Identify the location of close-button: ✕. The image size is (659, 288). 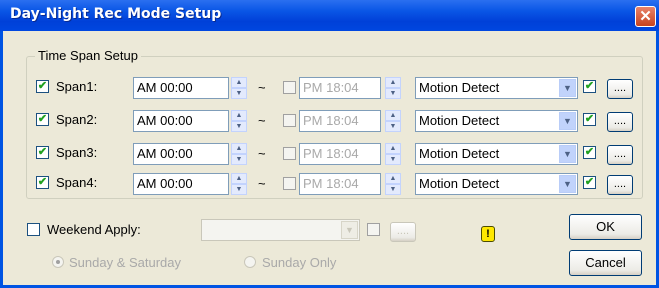
(645, 16).